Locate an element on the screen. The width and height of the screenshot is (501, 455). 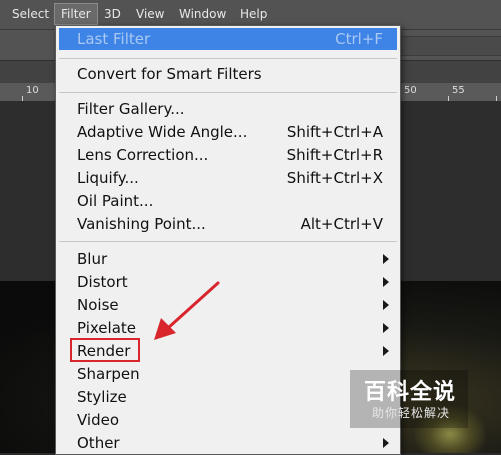
menu-filter: Filter is located at coordinates (76, 14).